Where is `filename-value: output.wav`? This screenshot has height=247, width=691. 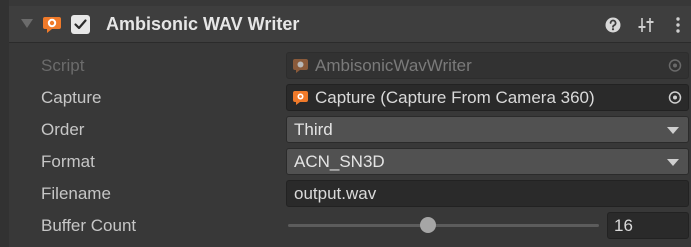 filename-value: output.wav is located at coordinates (335, 193).